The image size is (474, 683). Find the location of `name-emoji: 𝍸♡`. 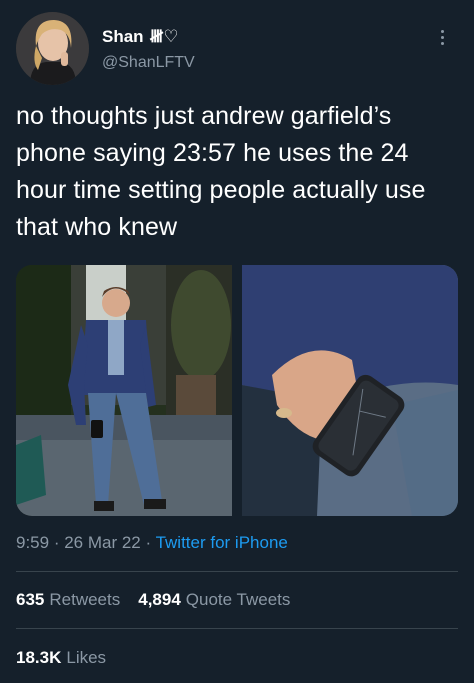

name-emoji: 𝍸♡ is located at coordinates (164, 36).